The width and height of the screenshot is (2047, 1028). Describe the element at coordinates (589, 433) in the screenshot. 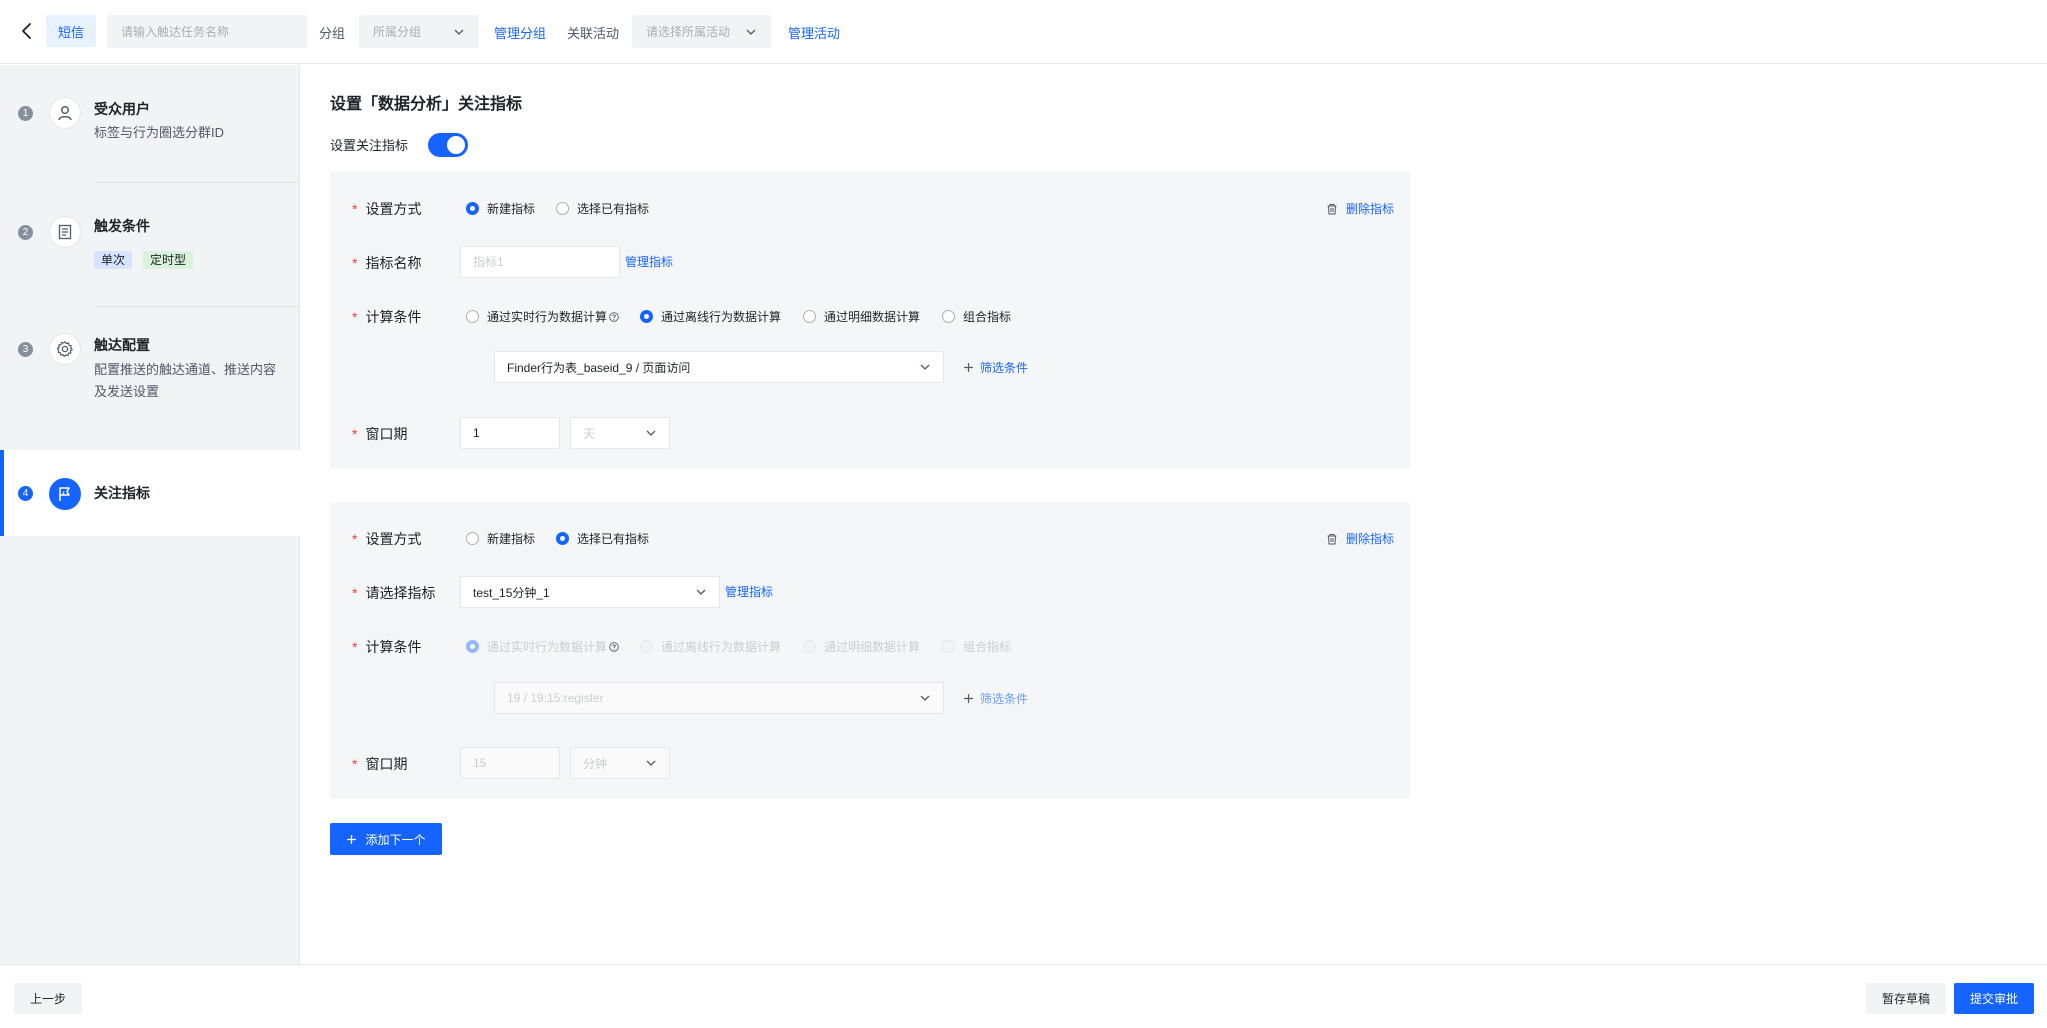

I see `window-unit-value: 天` at that location.